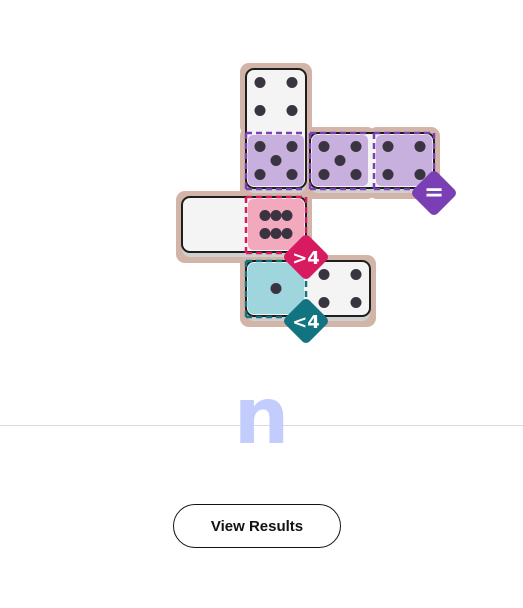 Image resolution: width=523 pixels, height=608 pixels. What do you see at coordinates (306, 258) in the screenshot?
I see `rule-badge-label: >4` at bounding box center [306, 258].